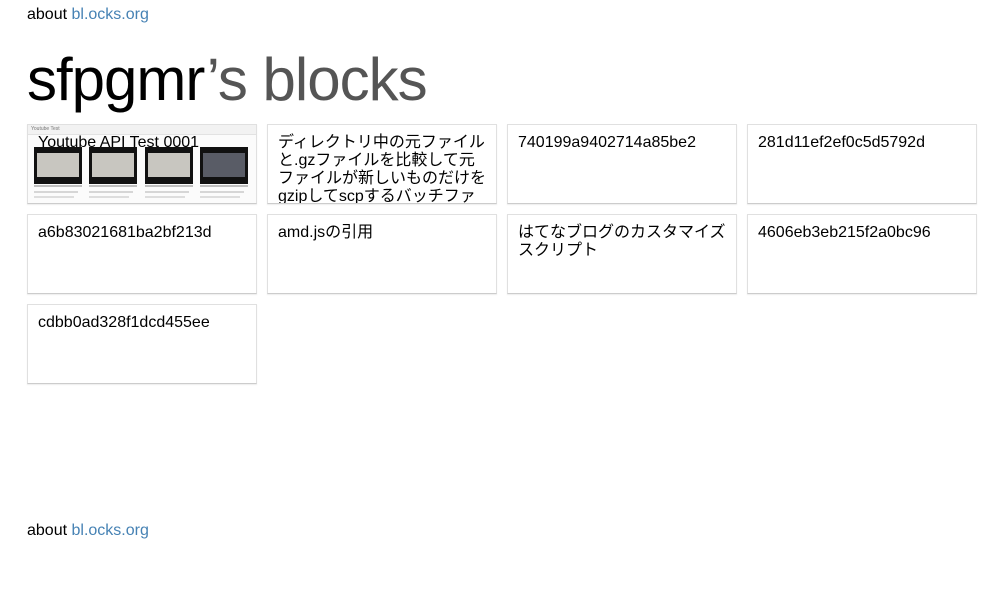 The height and width of the screenshot is (612, 1001). I want to click on block-card: amd.jsの引用, so click(382, 254).